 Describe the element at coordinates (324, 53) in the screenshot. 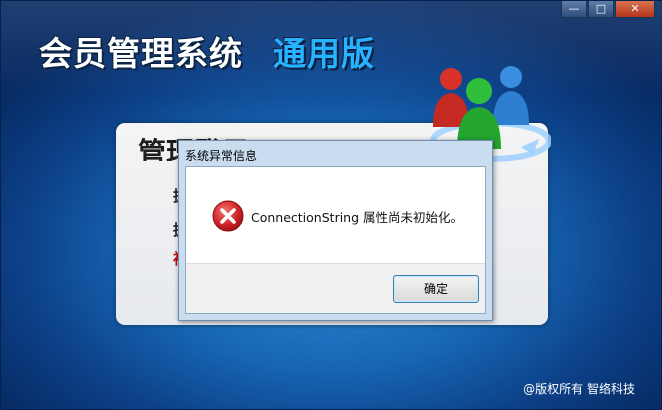

I see `app-edition: 通用版` at that location.